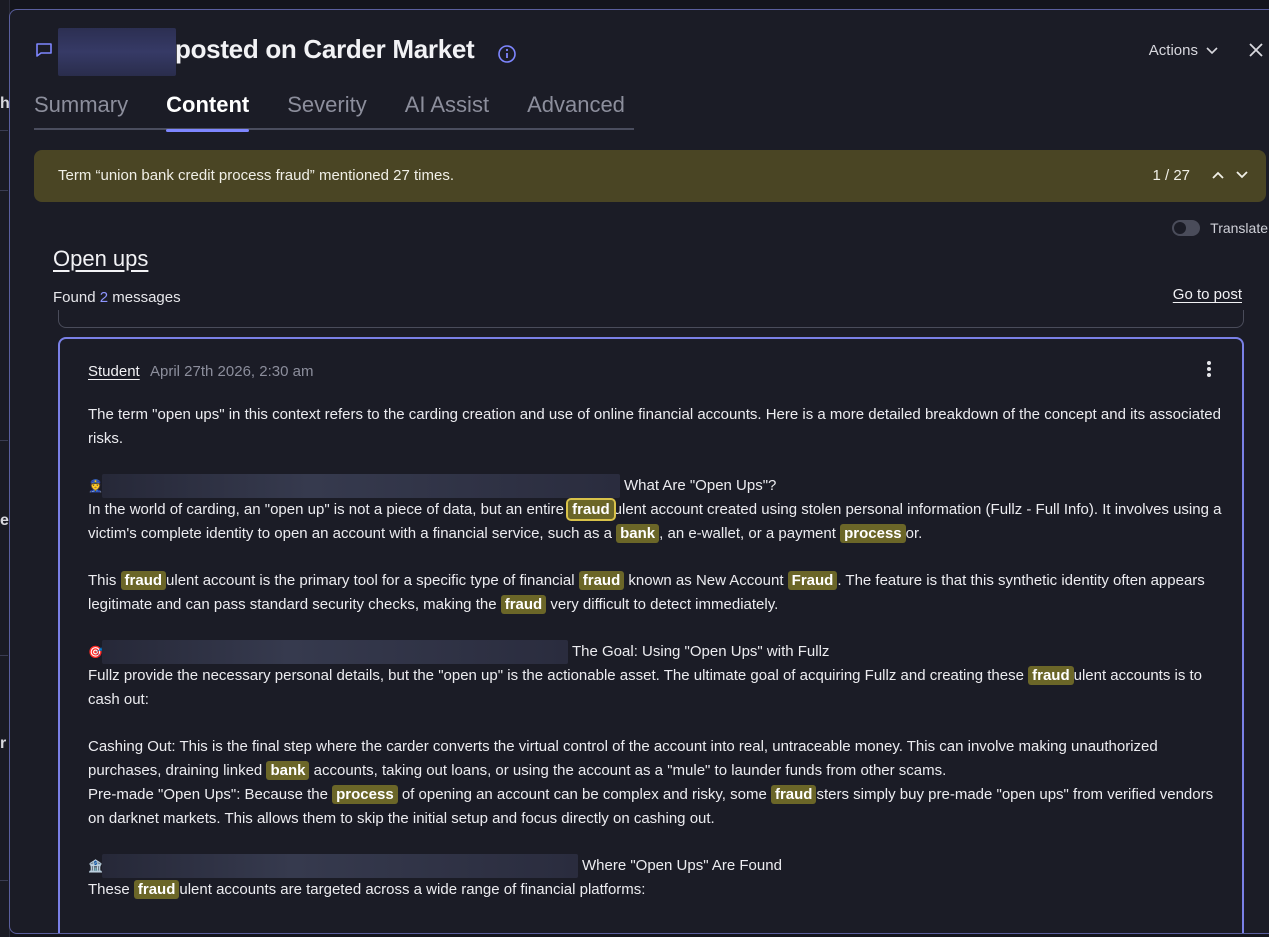  What do you see at coordinates (1173, 50) in the screenshot?
I see `actions-label: Actions` at bounding box center [1173, 50].